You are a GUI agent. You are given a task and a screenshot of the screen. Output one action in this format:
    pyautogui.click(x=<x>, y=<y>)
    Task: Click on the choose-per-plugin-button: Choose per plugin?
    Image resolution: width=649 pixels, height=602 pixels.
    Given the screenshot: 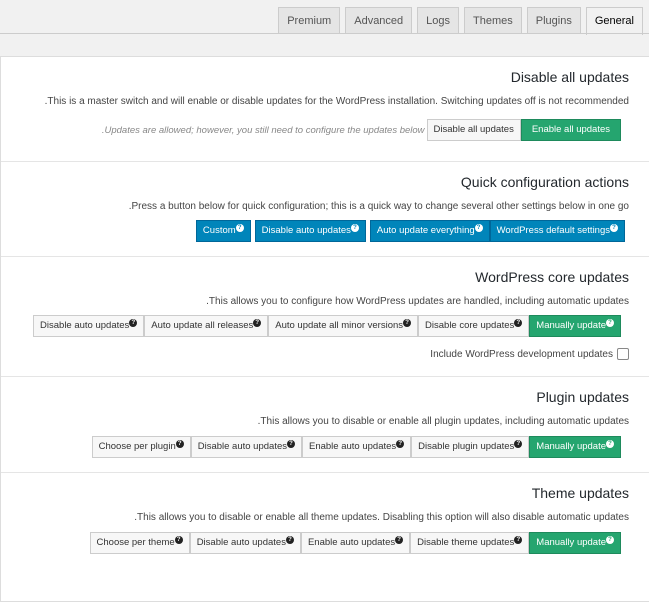 What is the action you would take?
    pyautogui.click(x=141, y=447)
    